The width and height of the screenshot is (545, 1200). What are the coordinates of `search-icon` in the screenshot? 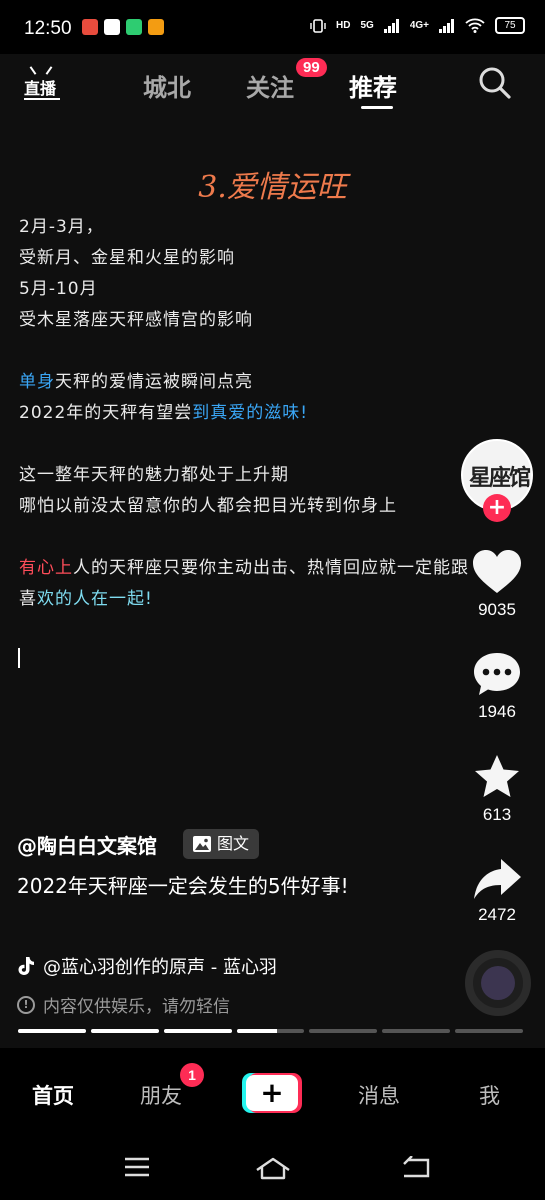 It's located at (495, 83).